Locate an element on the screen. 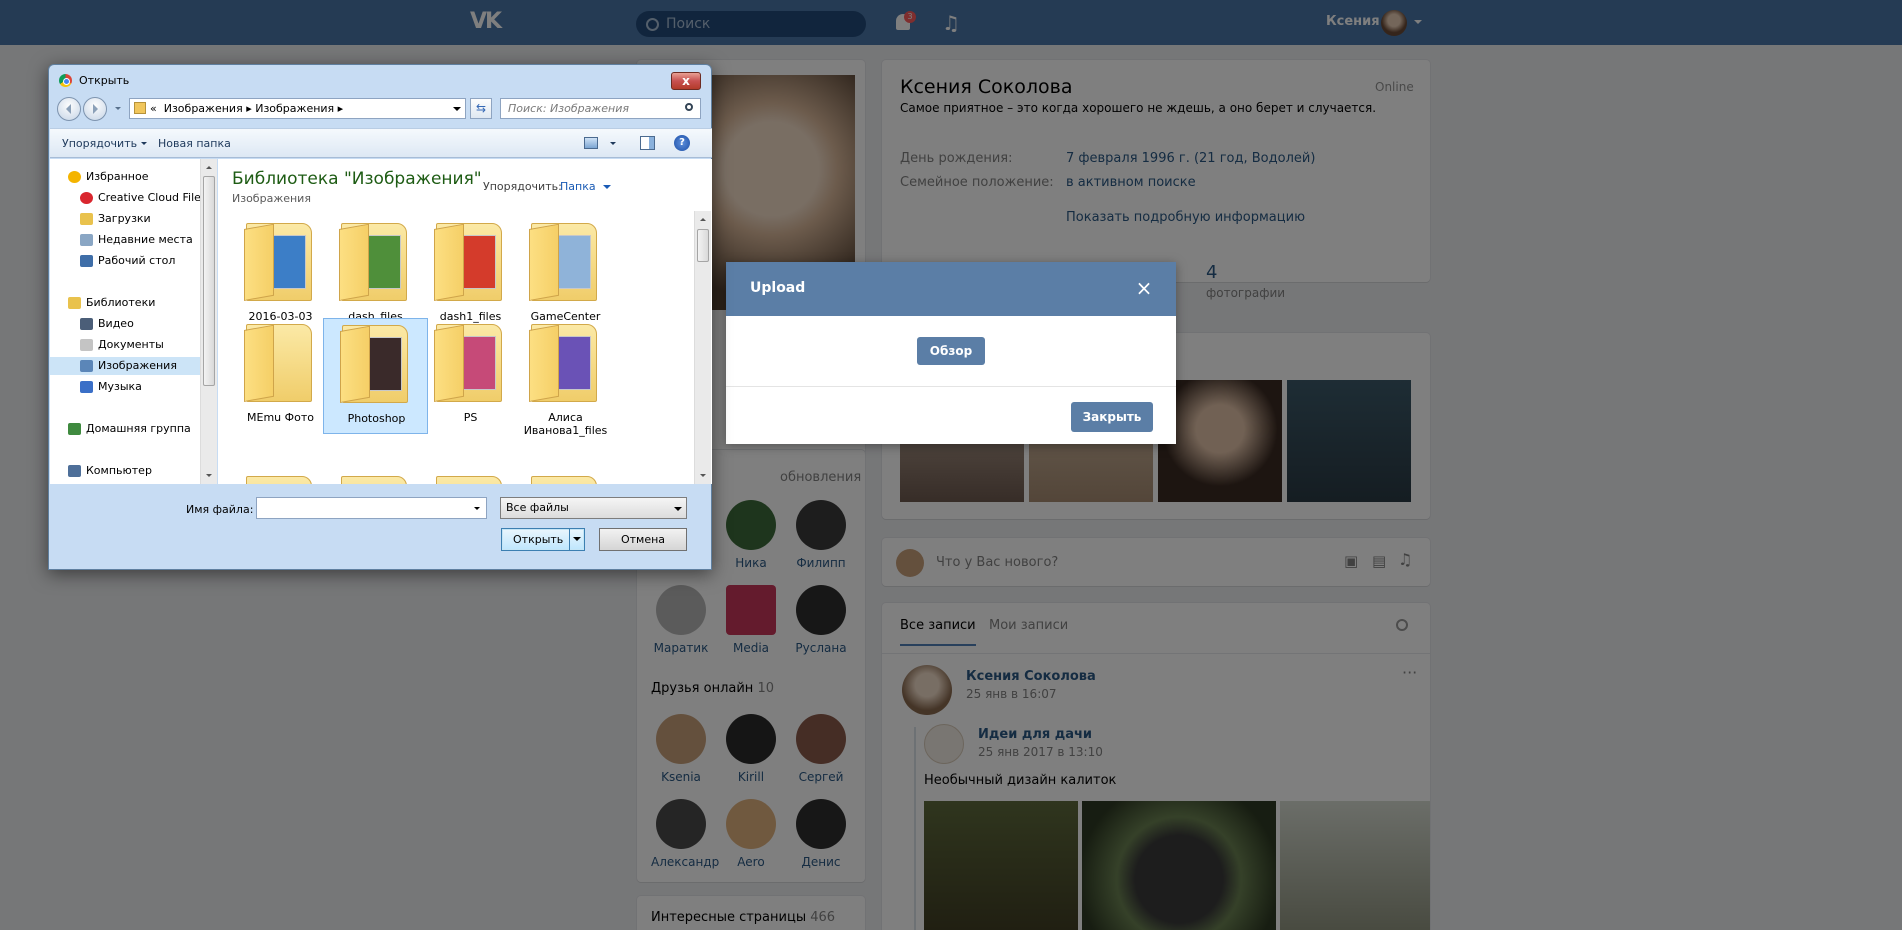 This screenshot has height=930, width=1902. change-view-icon is located at coordinates (591, 143).